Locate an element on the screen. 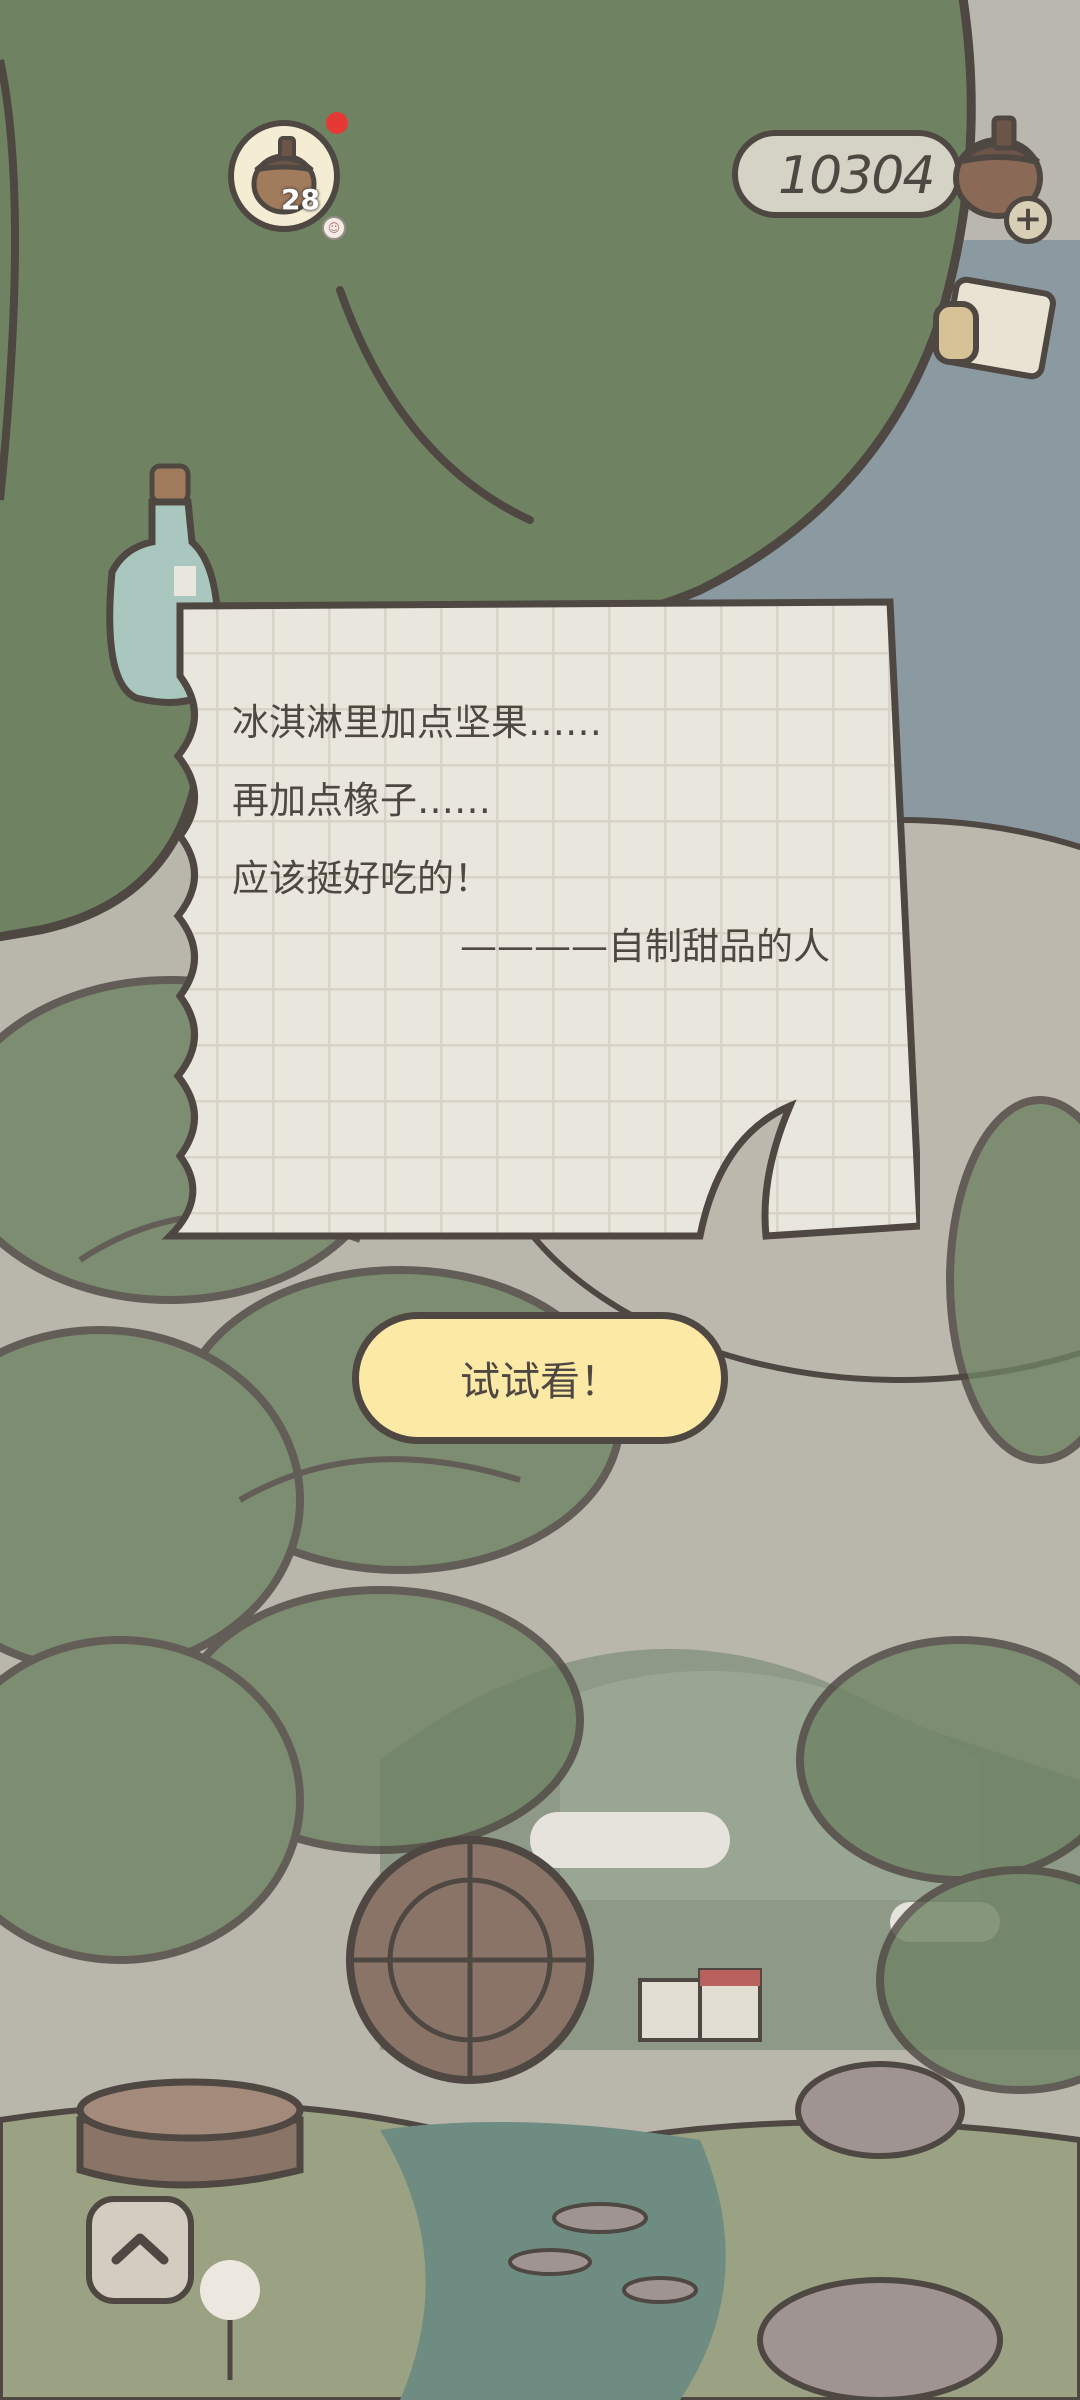  currency-counter: 10304 is located at coordinates (847, 174).